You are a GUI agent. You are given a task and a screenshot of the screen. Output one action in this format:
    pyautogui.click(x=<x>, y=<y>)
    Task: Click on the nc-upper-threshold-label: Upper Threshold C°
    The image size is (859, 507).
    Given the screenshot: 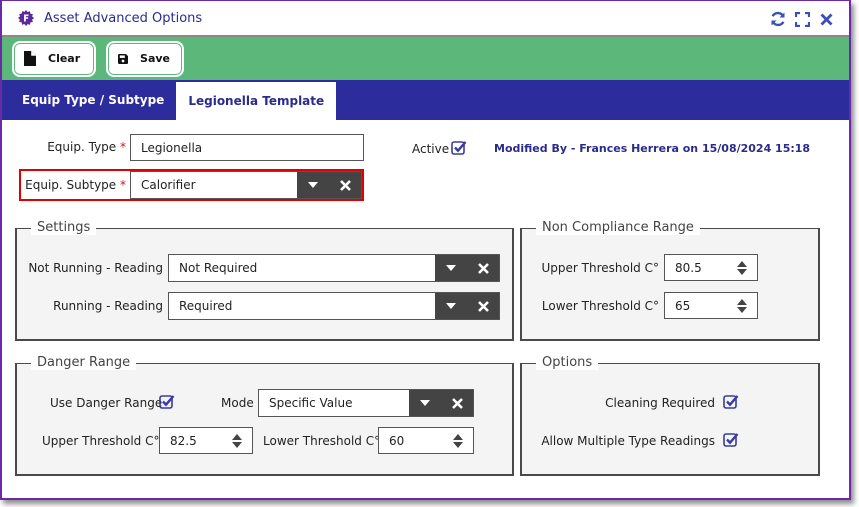 What is the action you would take?
    pyautogui.click(x=600, y=268)
    